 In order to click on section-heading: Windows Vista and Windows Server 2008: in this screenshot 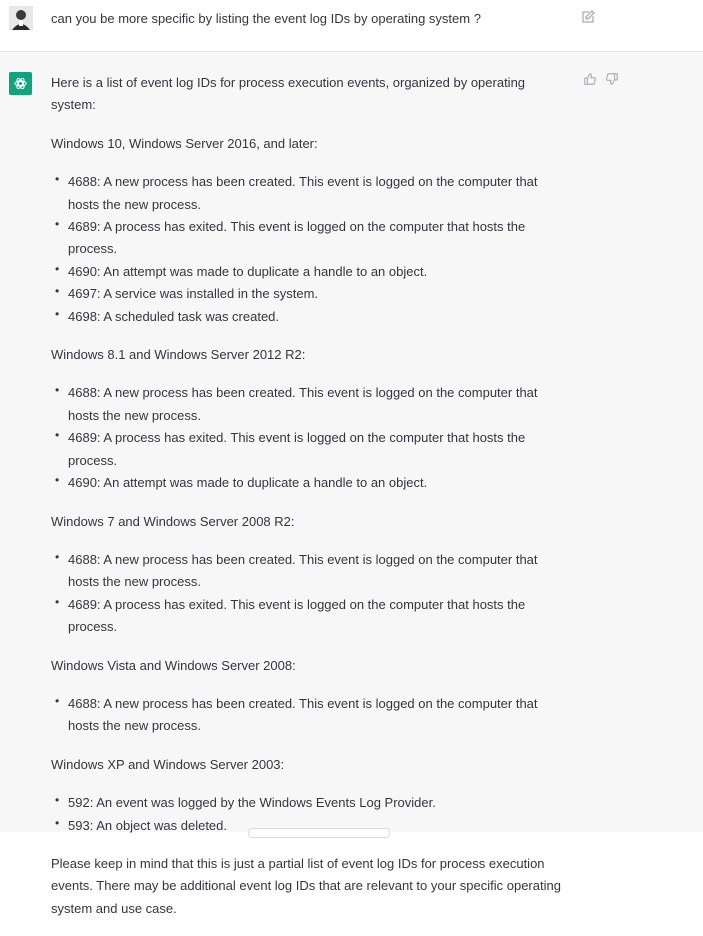, I will do `click(173, 665)`.